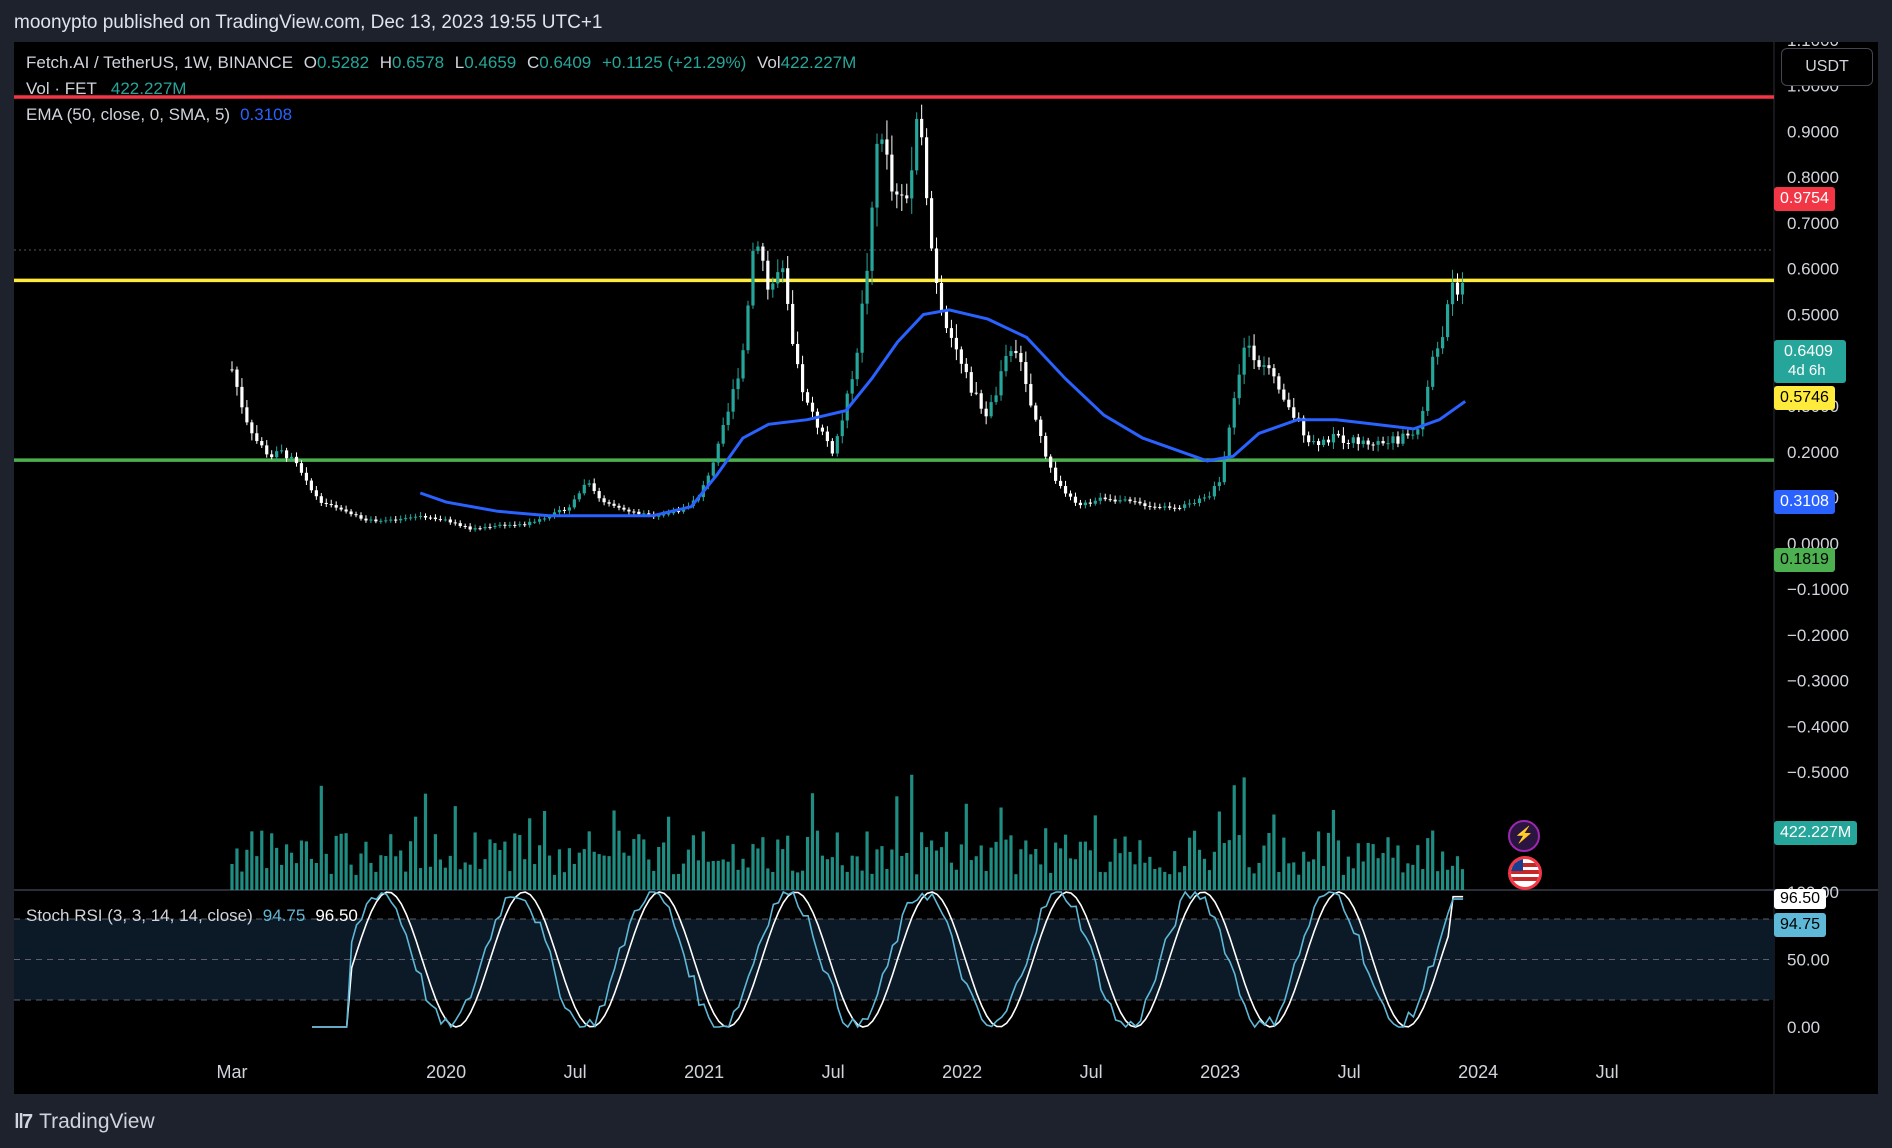  Describe the element at coordinates (1803, 1027) in the screenshot. I see `stoch-tick-label: 0.00` at that location.